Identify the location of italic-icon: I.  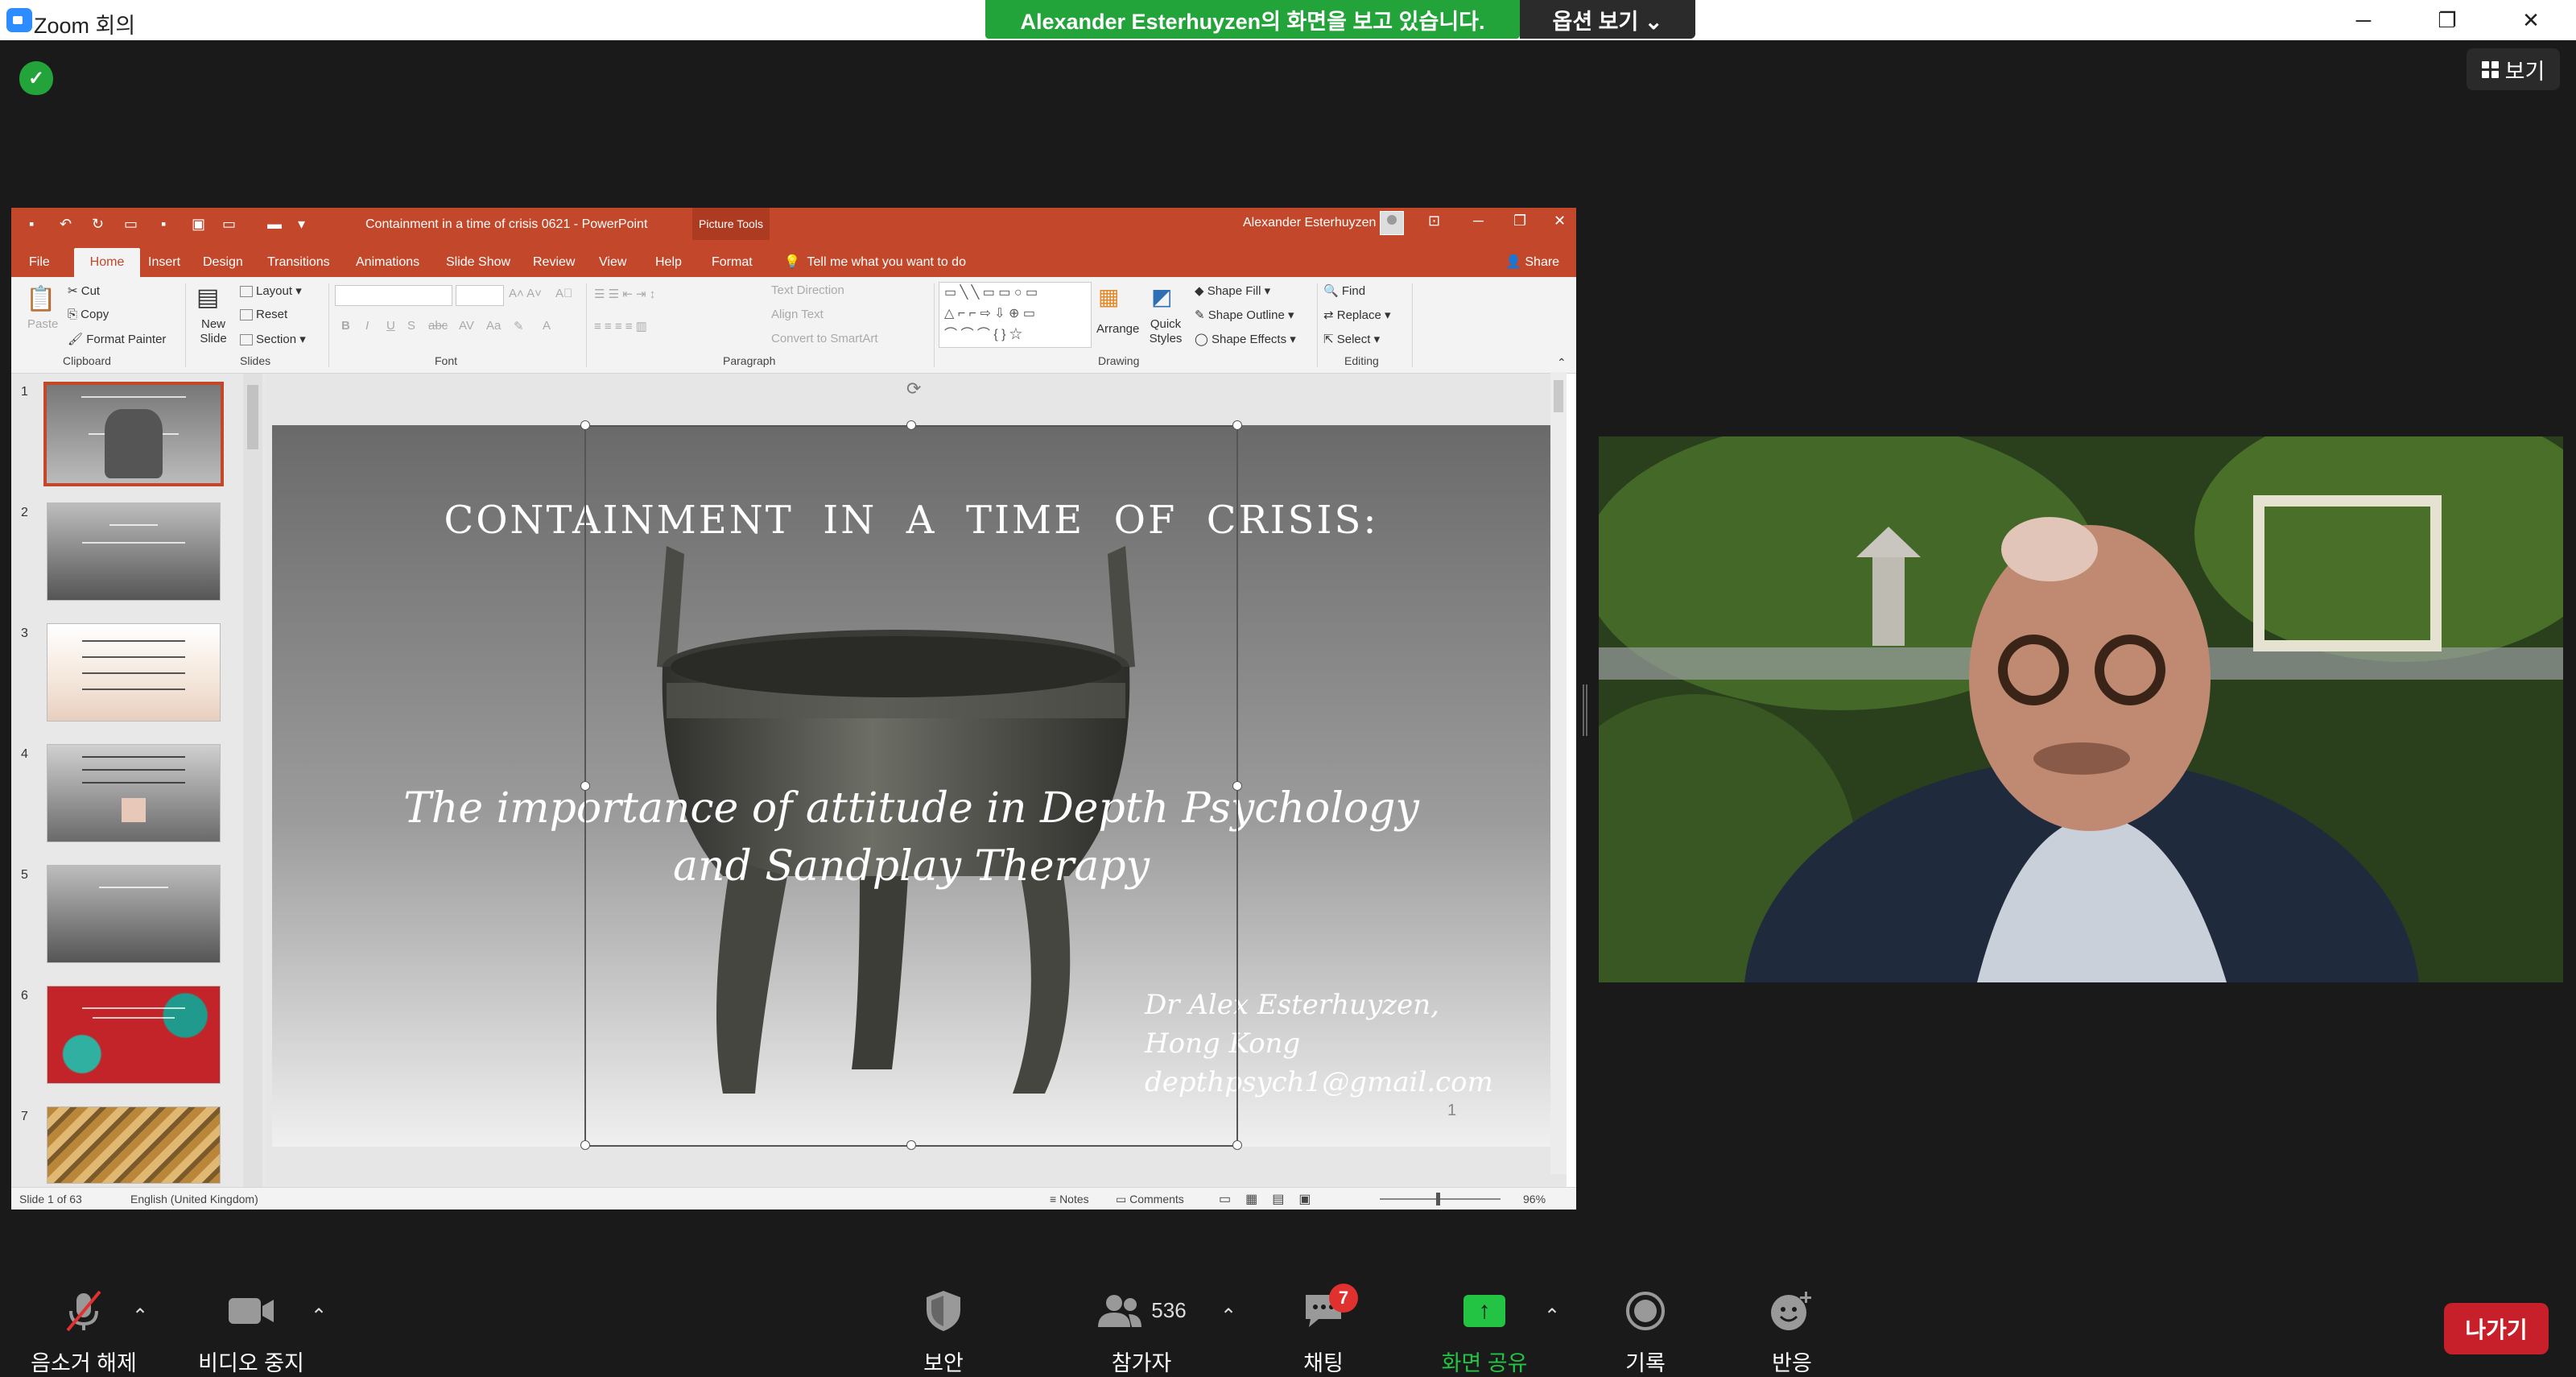
(367, 326).